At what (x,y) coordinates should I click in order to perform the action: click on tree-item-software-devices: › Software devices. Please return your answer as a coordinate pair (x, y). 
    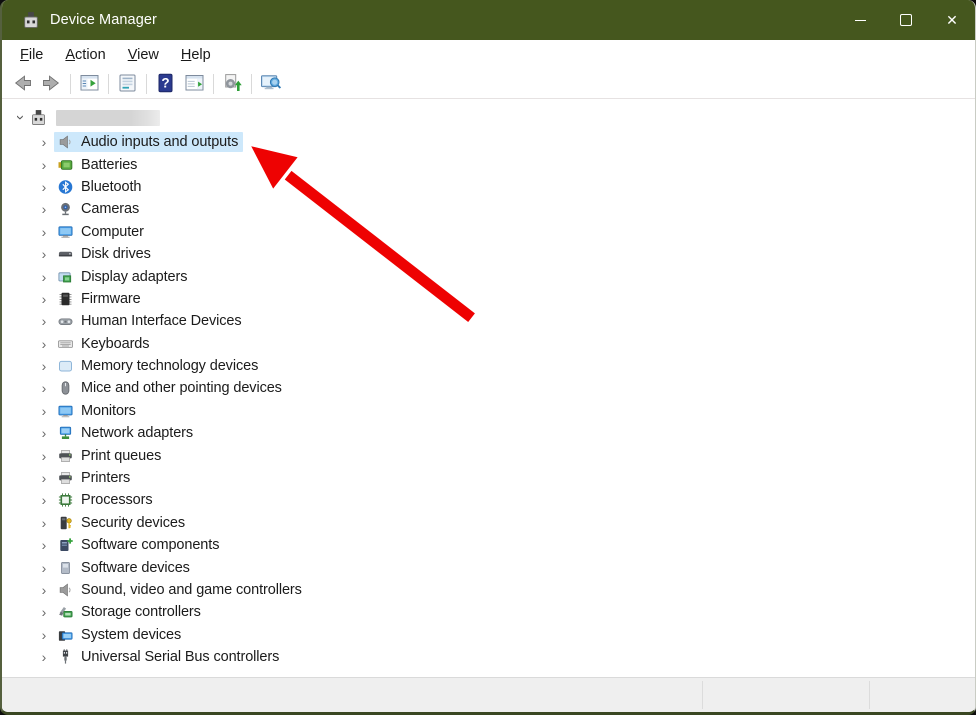
    Looking at the image, I should click on (488, 567).